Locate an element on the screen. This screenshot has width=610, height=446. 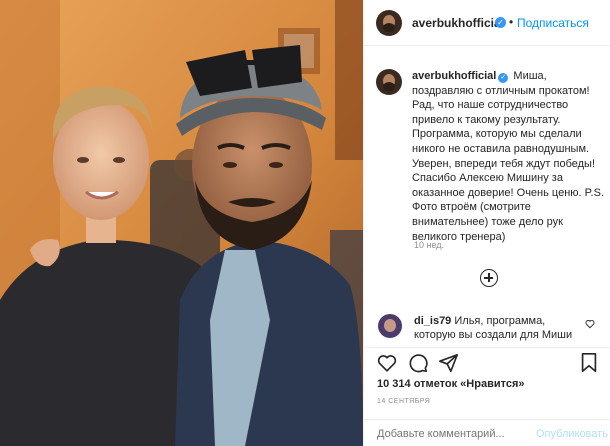
post-header: averbukhofficial ✓ • Подписаться is located at coordinates (487, 23).